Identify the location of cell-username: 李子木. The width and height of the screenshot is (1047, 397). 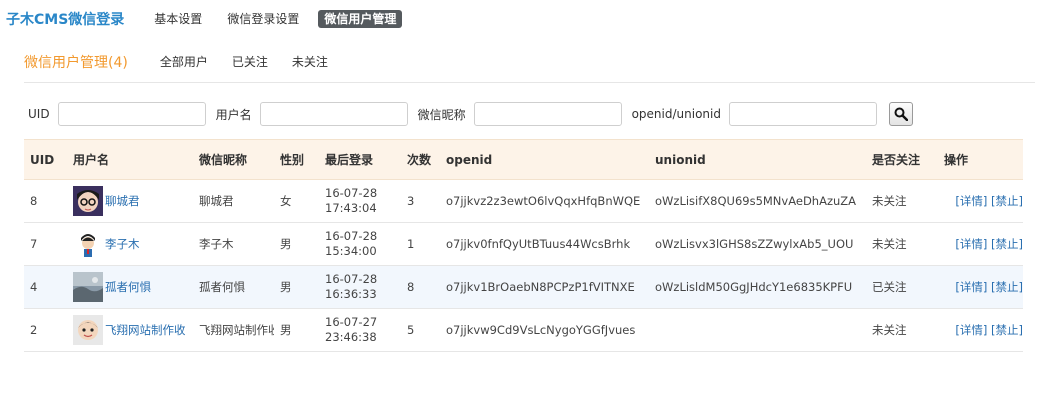
(130, 244).